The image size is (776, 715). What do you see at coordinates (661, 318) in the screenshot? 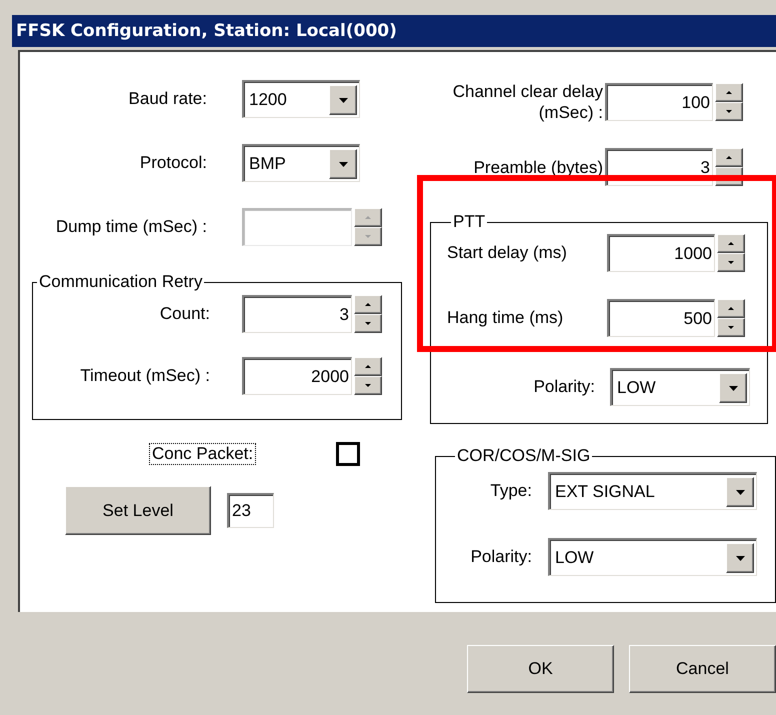
I see `number-field: 500` at bounding box center [661, 318].